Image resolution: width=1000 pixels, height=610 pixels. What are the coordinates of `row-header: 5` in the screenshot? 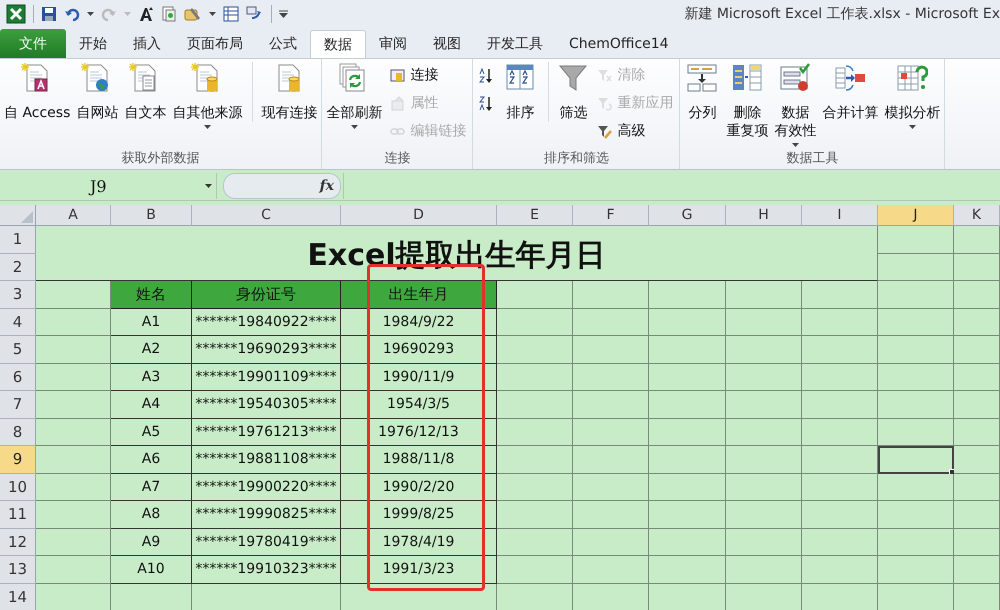 It's located at (18, 350).